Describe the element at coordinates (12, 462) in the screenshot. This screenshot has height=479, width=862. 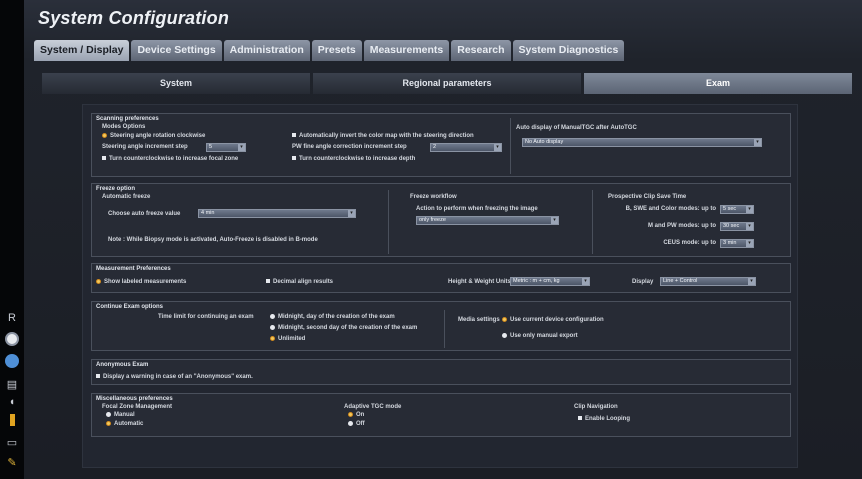
I see `brush-icon: ✎` at that location.